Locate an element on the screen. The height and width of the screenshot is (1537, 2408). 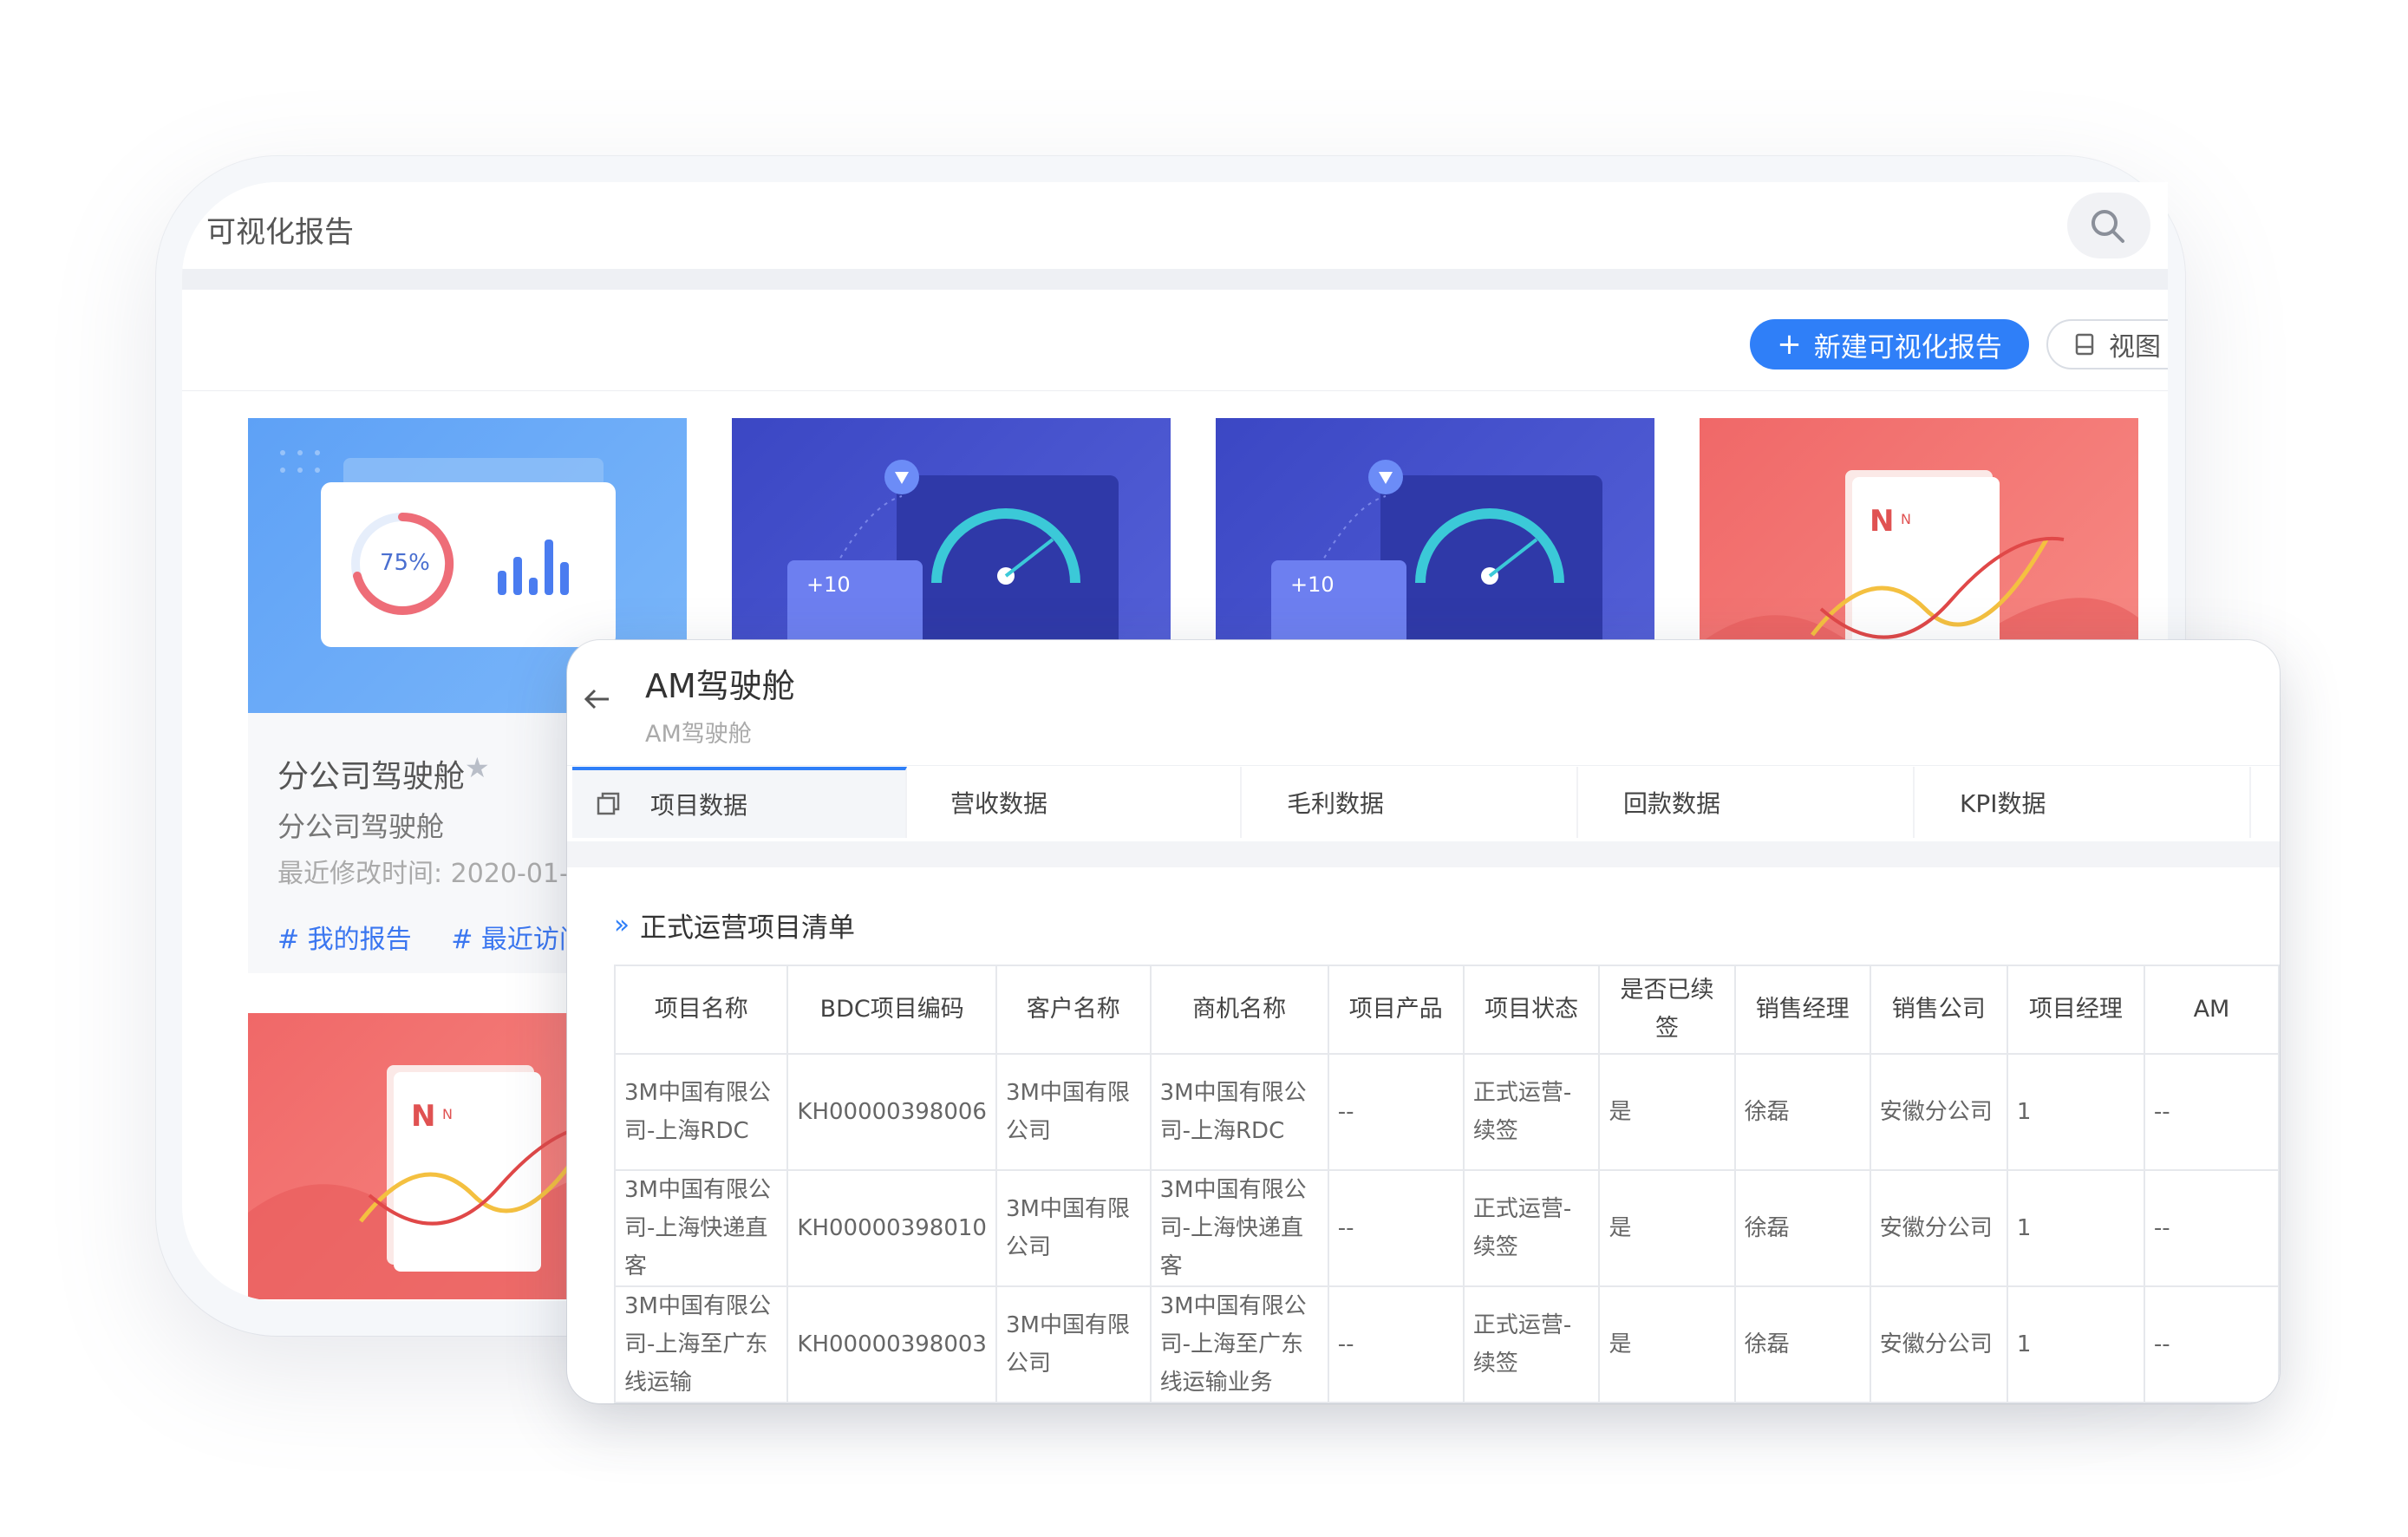
search-icon is located at coordinates (2108, 226).